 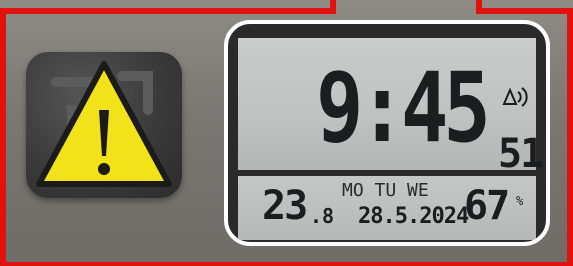 What do you see at coordinates (385, 190) in the screenshot?
I see `weekday-row: MO TU WE` at bounding box center [385, 190].